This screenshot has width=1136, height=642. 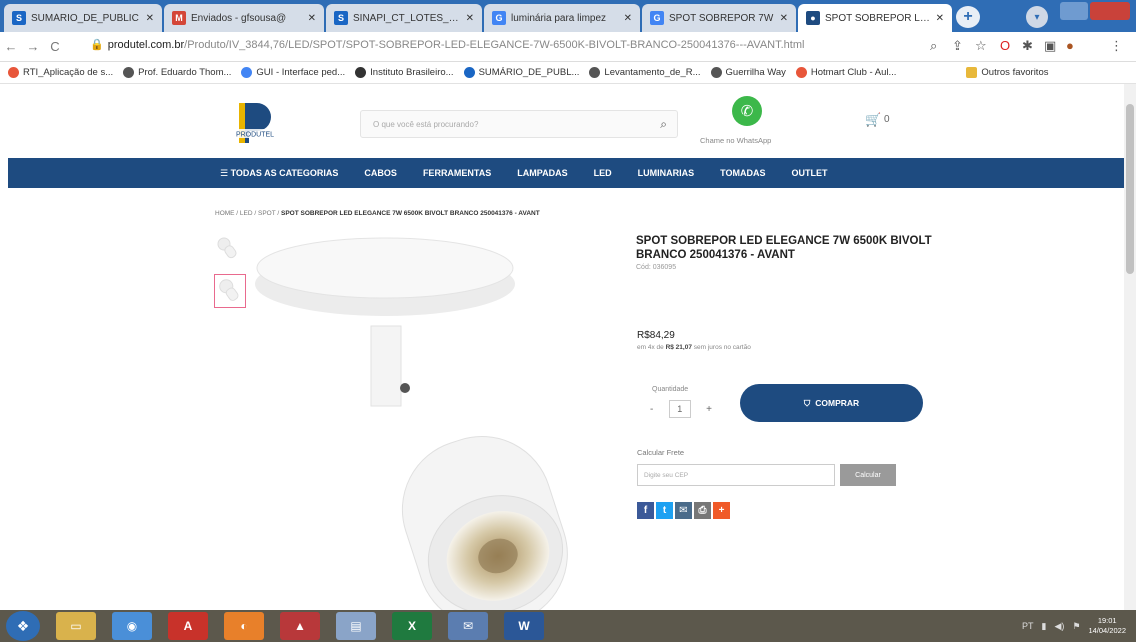 I want to click on browser-tab: Gluminária para limpez ✕, so click(x=562, y=18).